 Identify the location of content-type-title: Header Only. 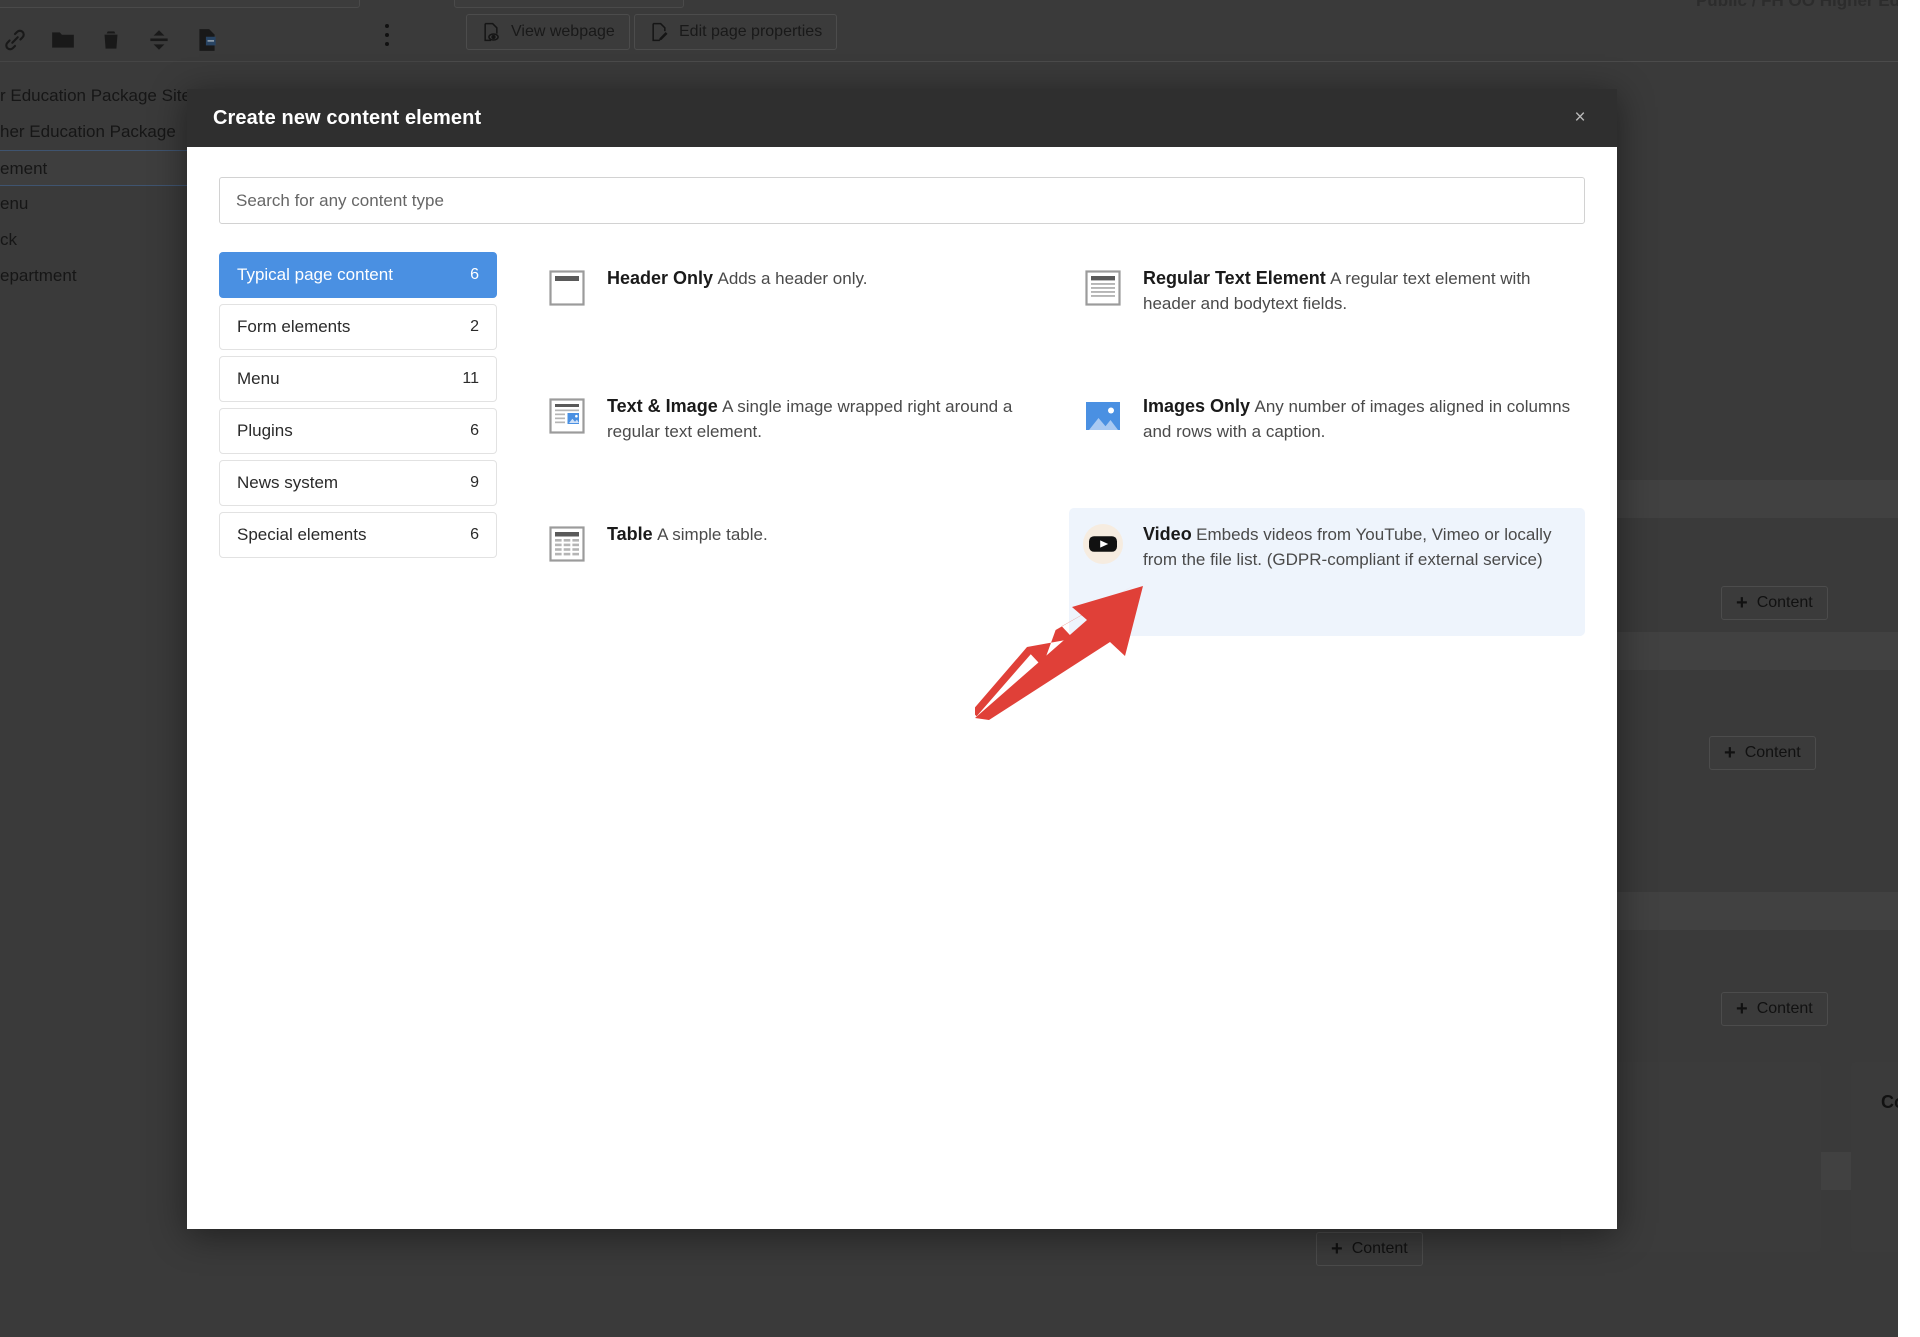
(660, 278).